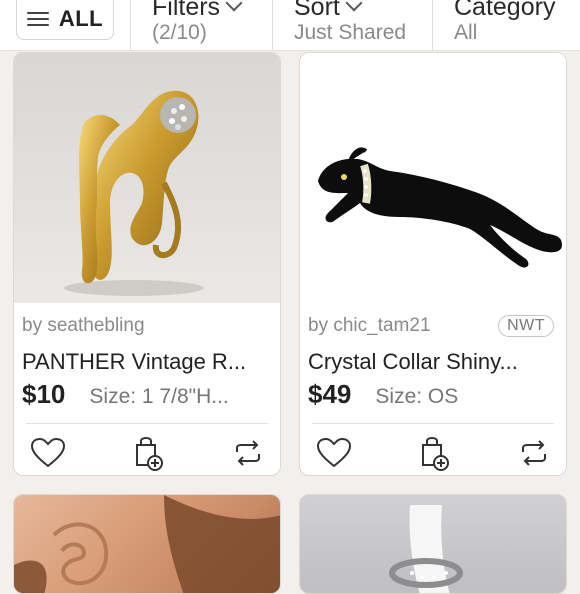 The image size is (580, 594). What do you see at coordinates (505, 10) in the screenshot?
I see `category-title: Category` at bounding box center [505, 10].